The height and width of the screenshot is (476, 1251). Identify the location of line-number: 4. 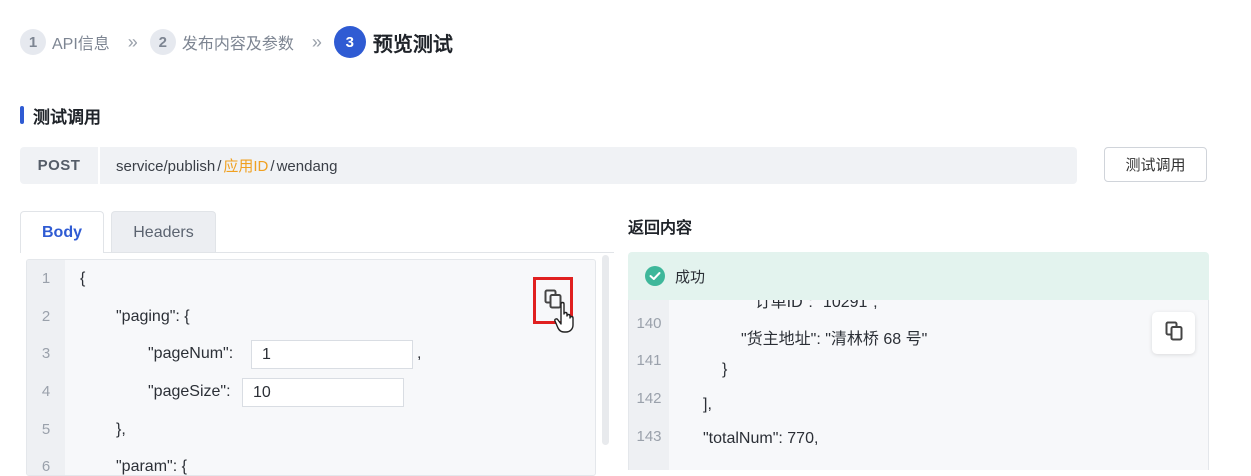
(46, 391).